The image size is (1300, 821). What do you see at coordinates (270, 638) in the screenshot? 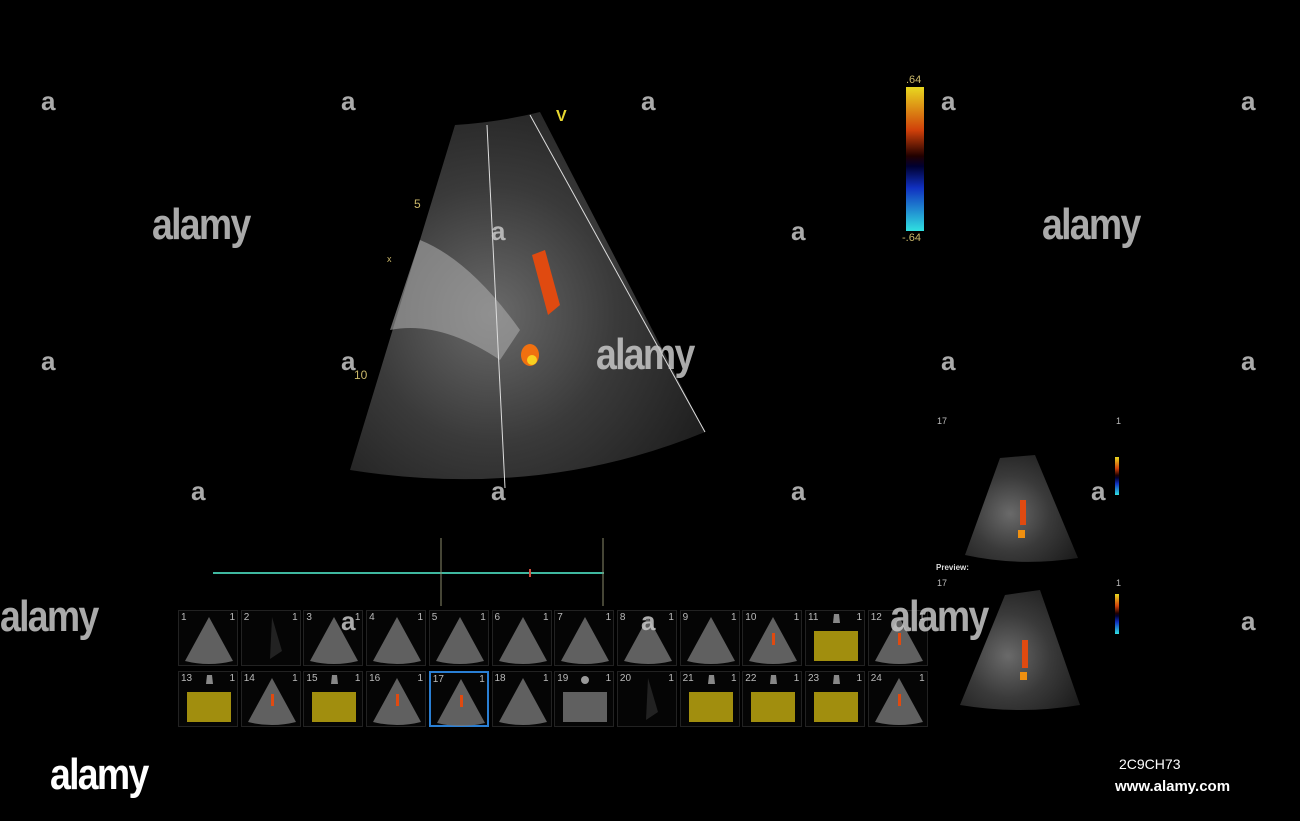
I see `thumbnail-clip: 21` at bounding box center [270, 638].